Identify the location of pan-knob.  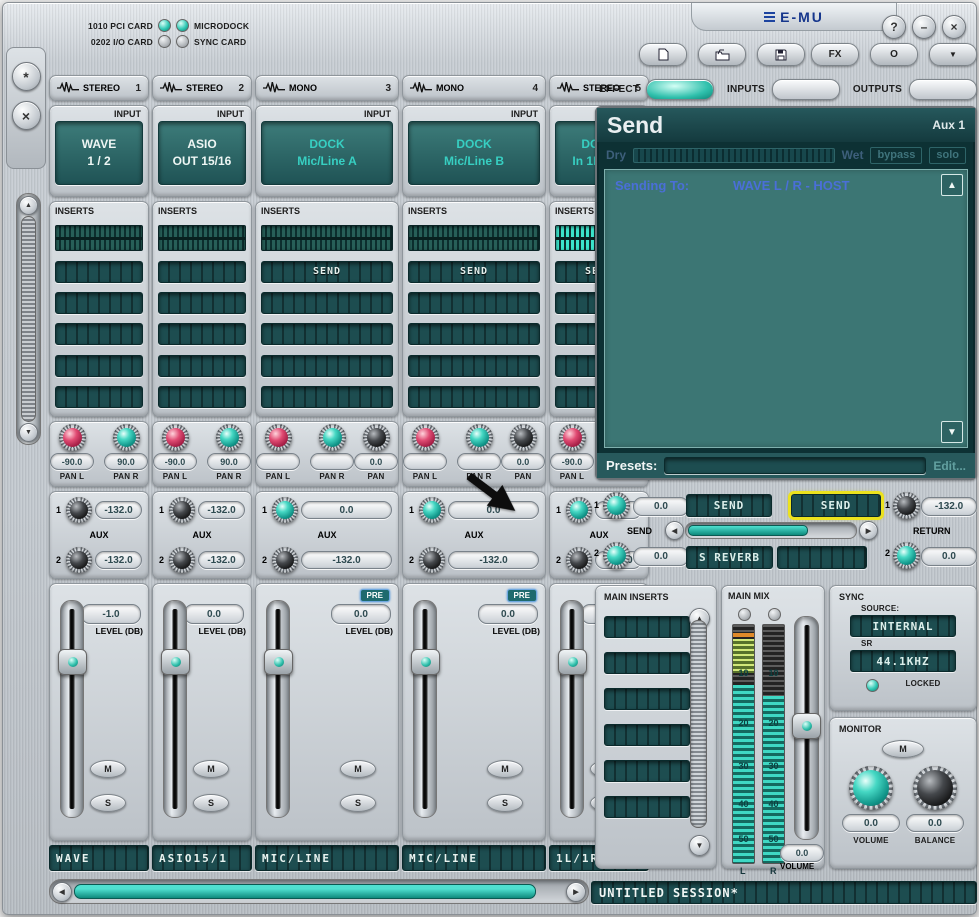
(376, 437).